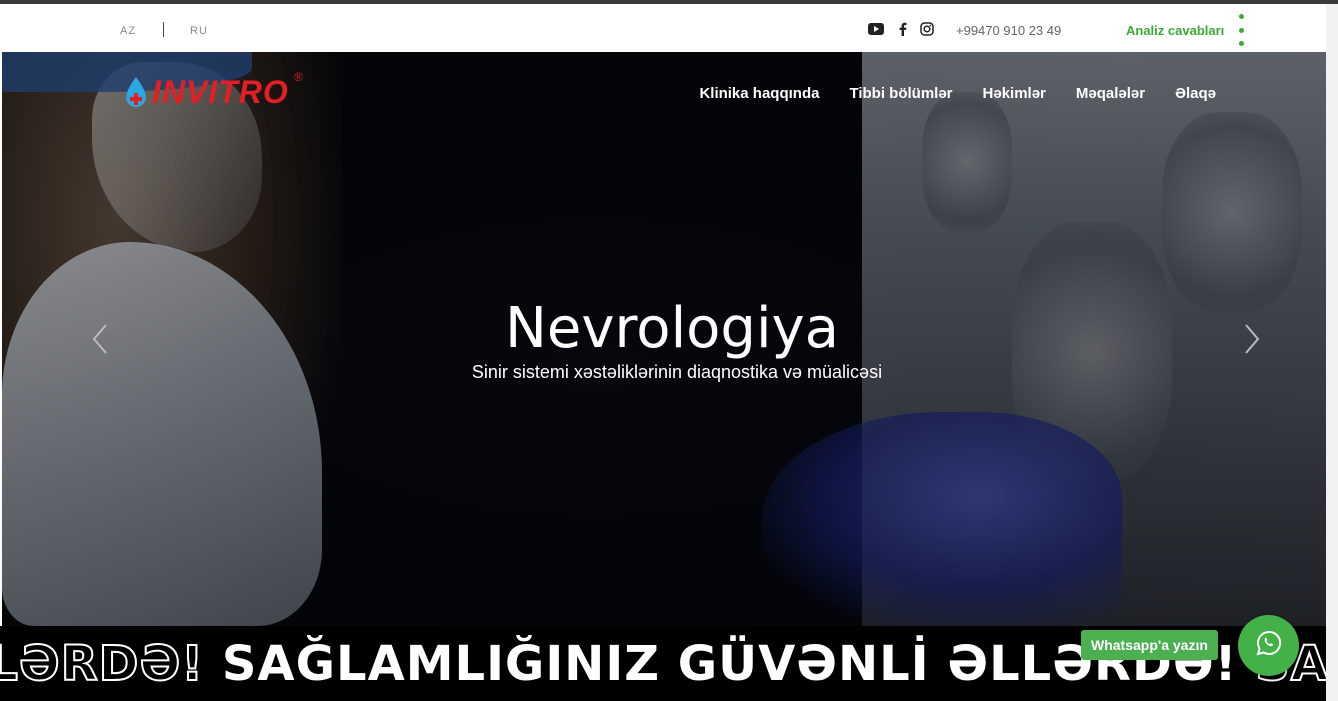  What do you see at coordinates (927, 29) in the screenshot?
I see `instagram-icon` at bounding box center [927, 29].